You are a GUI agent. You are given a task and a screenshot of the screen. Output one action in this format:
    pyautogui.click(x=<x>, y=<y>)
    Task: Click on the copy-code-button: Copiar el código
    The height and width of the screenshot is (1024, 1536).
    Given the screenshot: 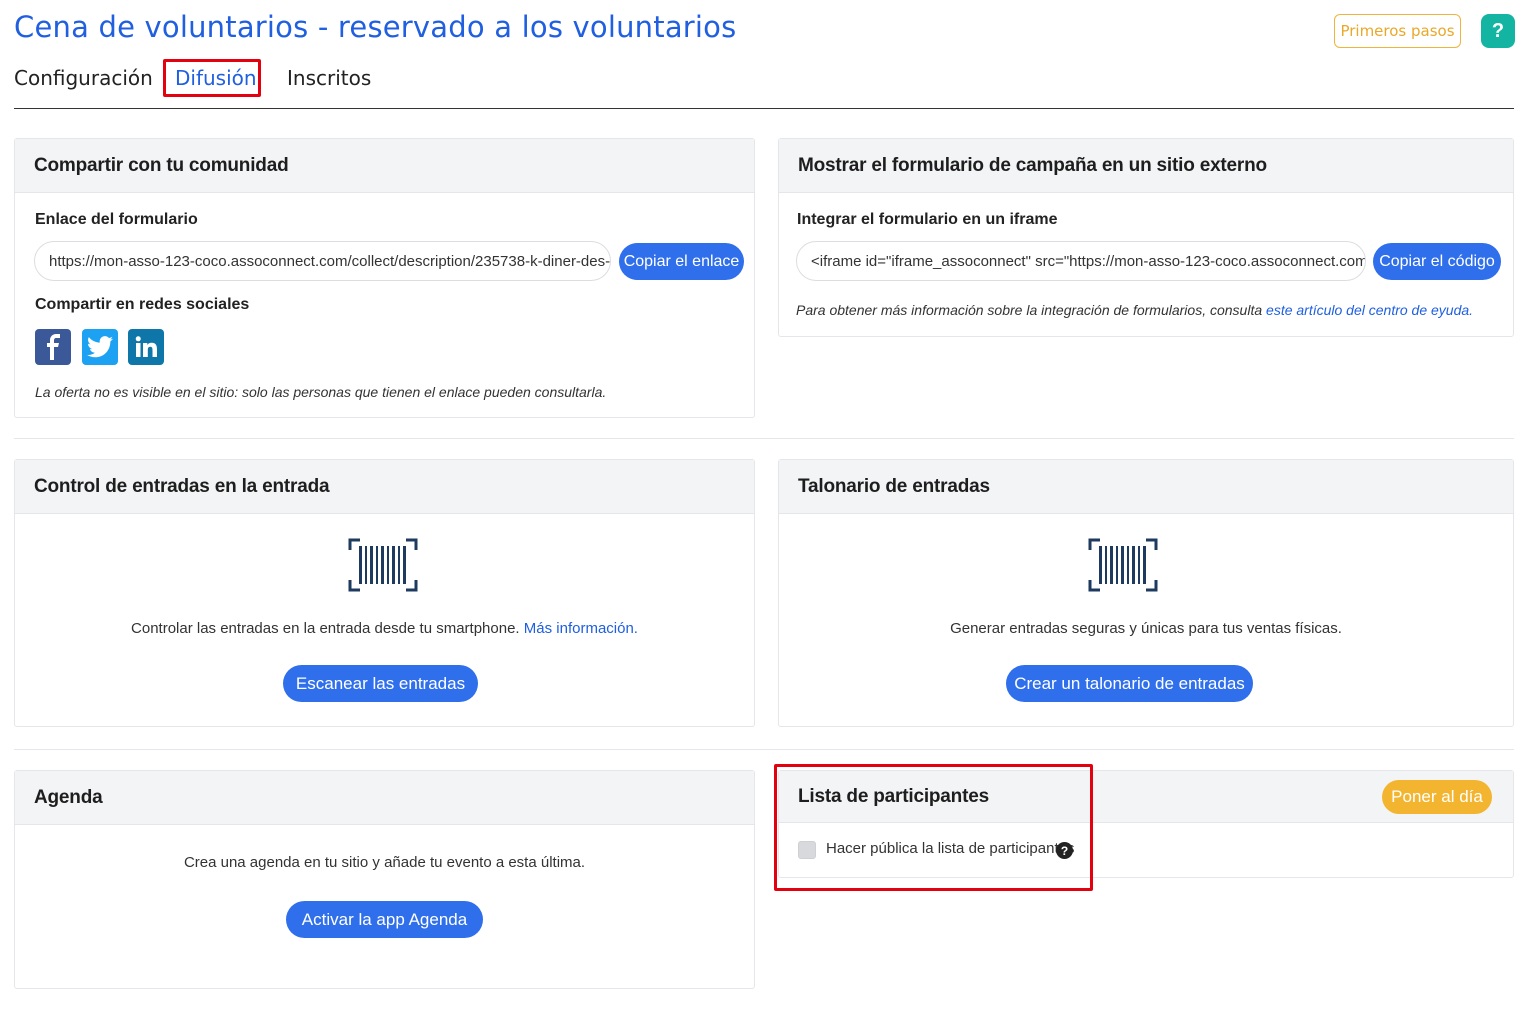 What is the action you would take?
    pyautogui.click(x=1437, y=261)
    